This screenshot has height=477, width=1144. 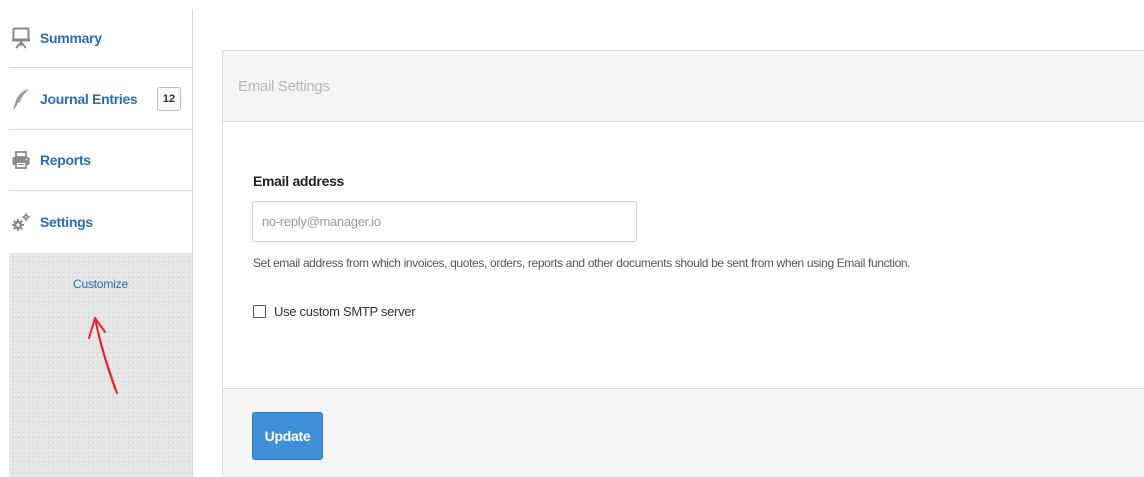 What do you see at coordinates (65, 160) in the screenshot?
I see `sidebar-item-label: Reports` at bounding box center [65, 160].